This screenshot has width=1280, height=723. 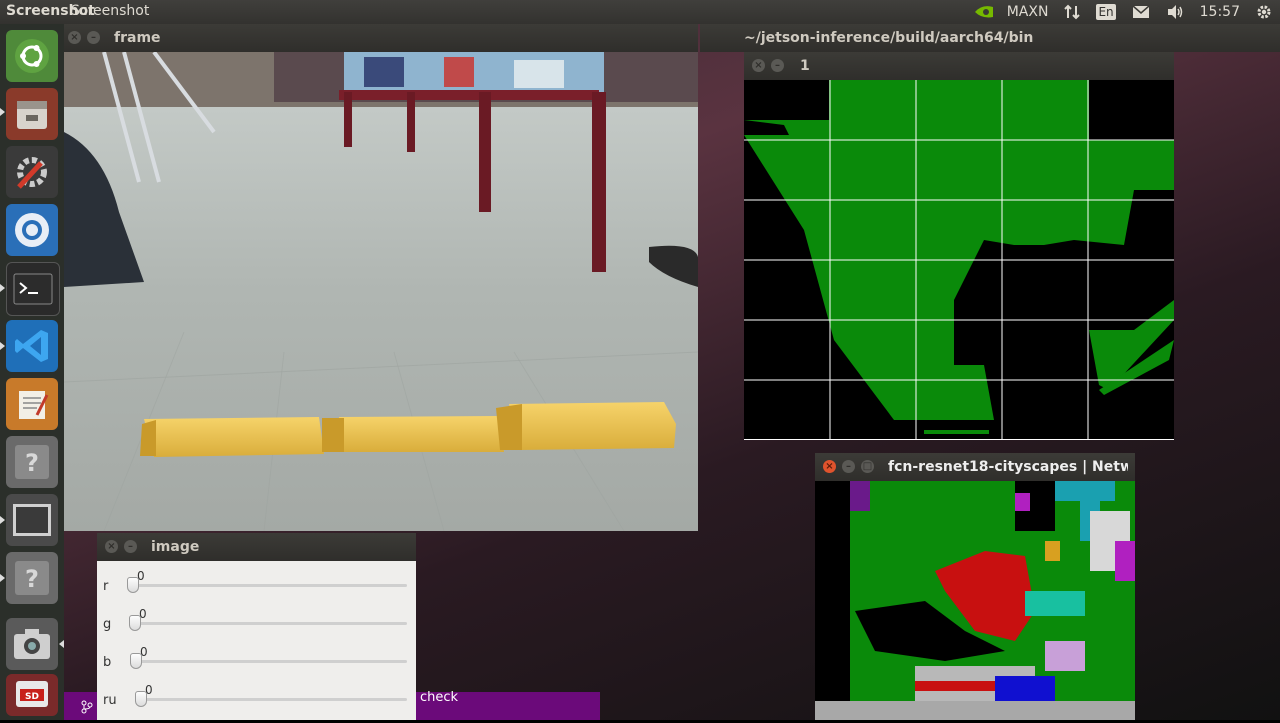 What do you see at coordinates (758, 65) in the screenshot?
I see `close-button-2: ×` at bounding box center [758, 65].